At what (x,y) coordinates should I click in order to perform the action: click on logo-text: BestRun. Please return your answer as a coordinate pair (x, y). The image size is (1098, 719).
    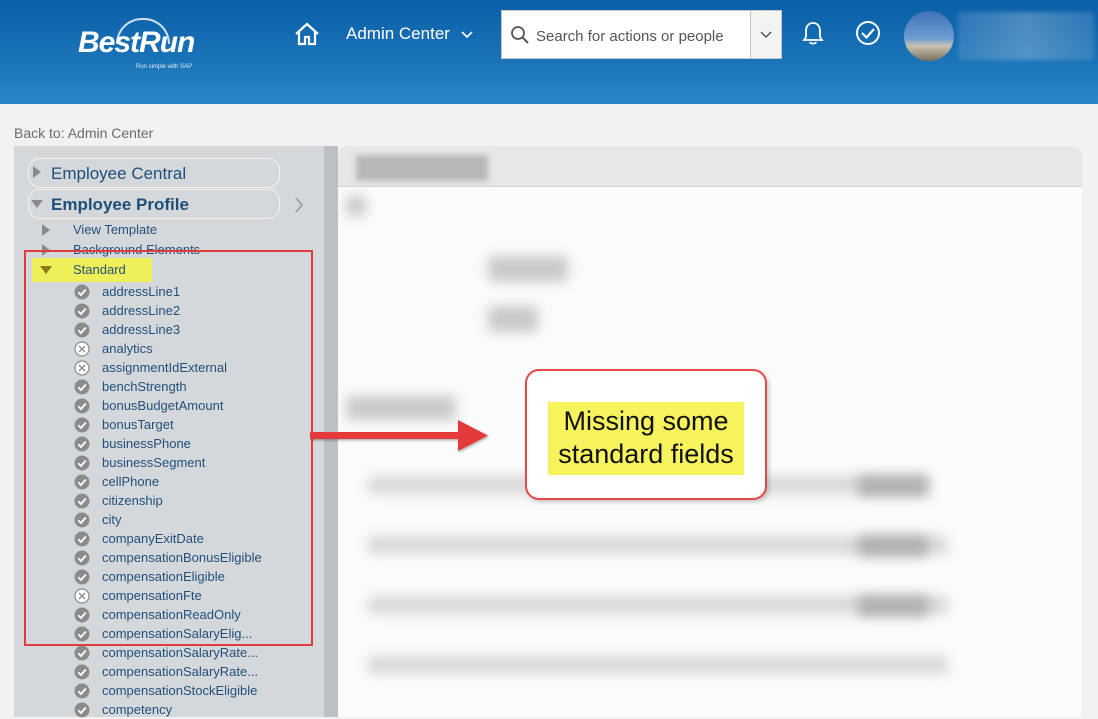
    Looking at the image, I should click on (136, 42).